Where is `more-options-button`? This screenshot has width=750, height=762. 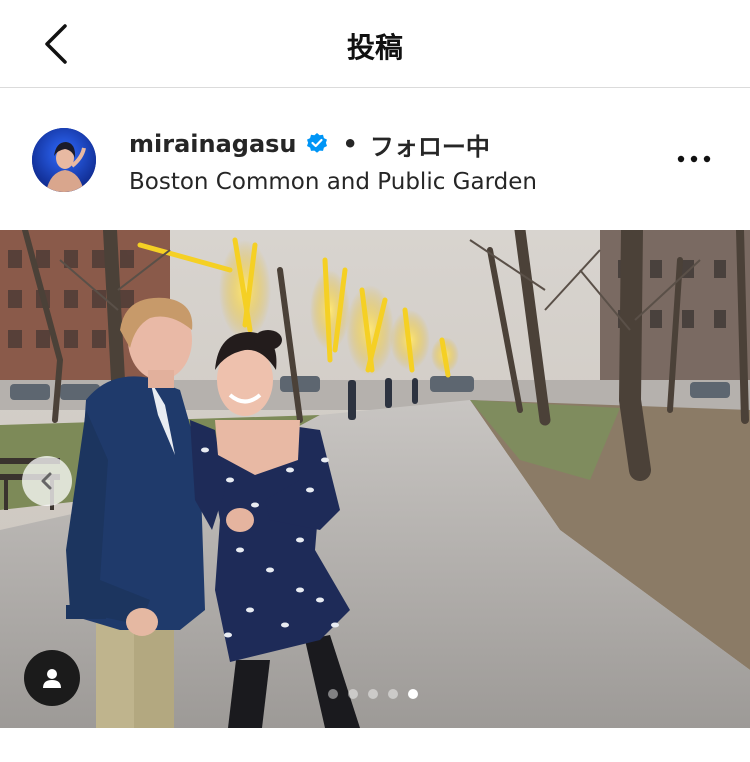 more-options-button is located at coordinates (694, 159).